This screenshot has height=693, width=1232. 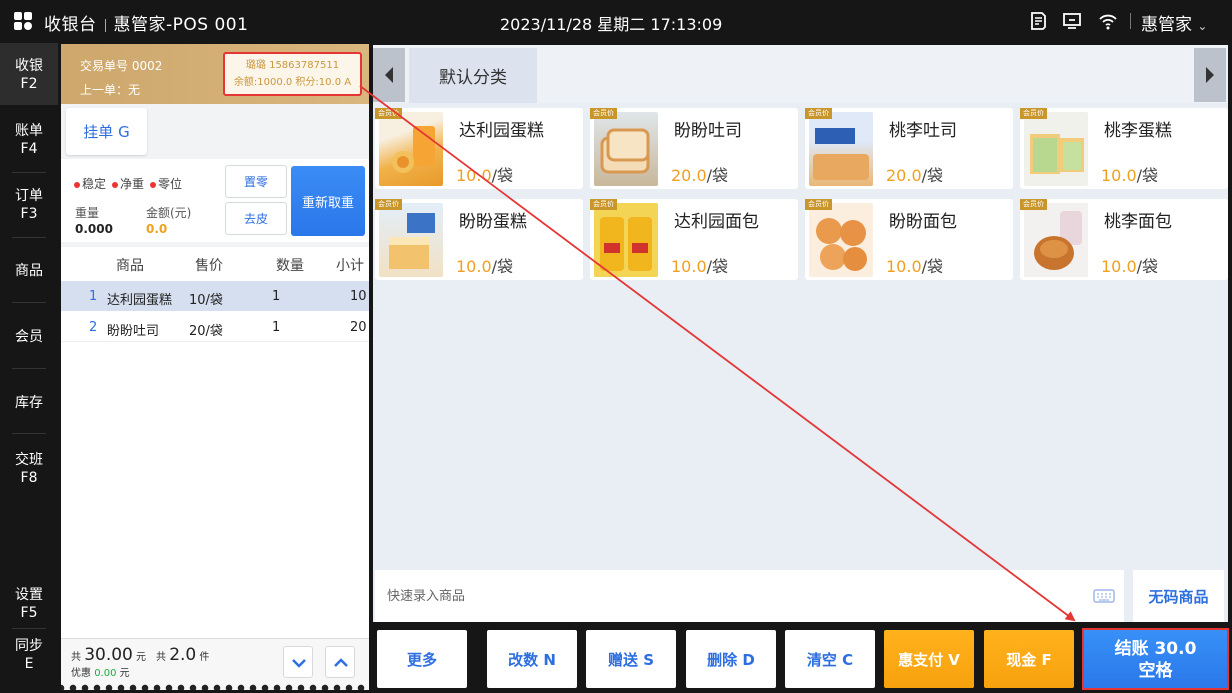 I want to click on clear-button: 清空 C, so click(x=830, y=659).